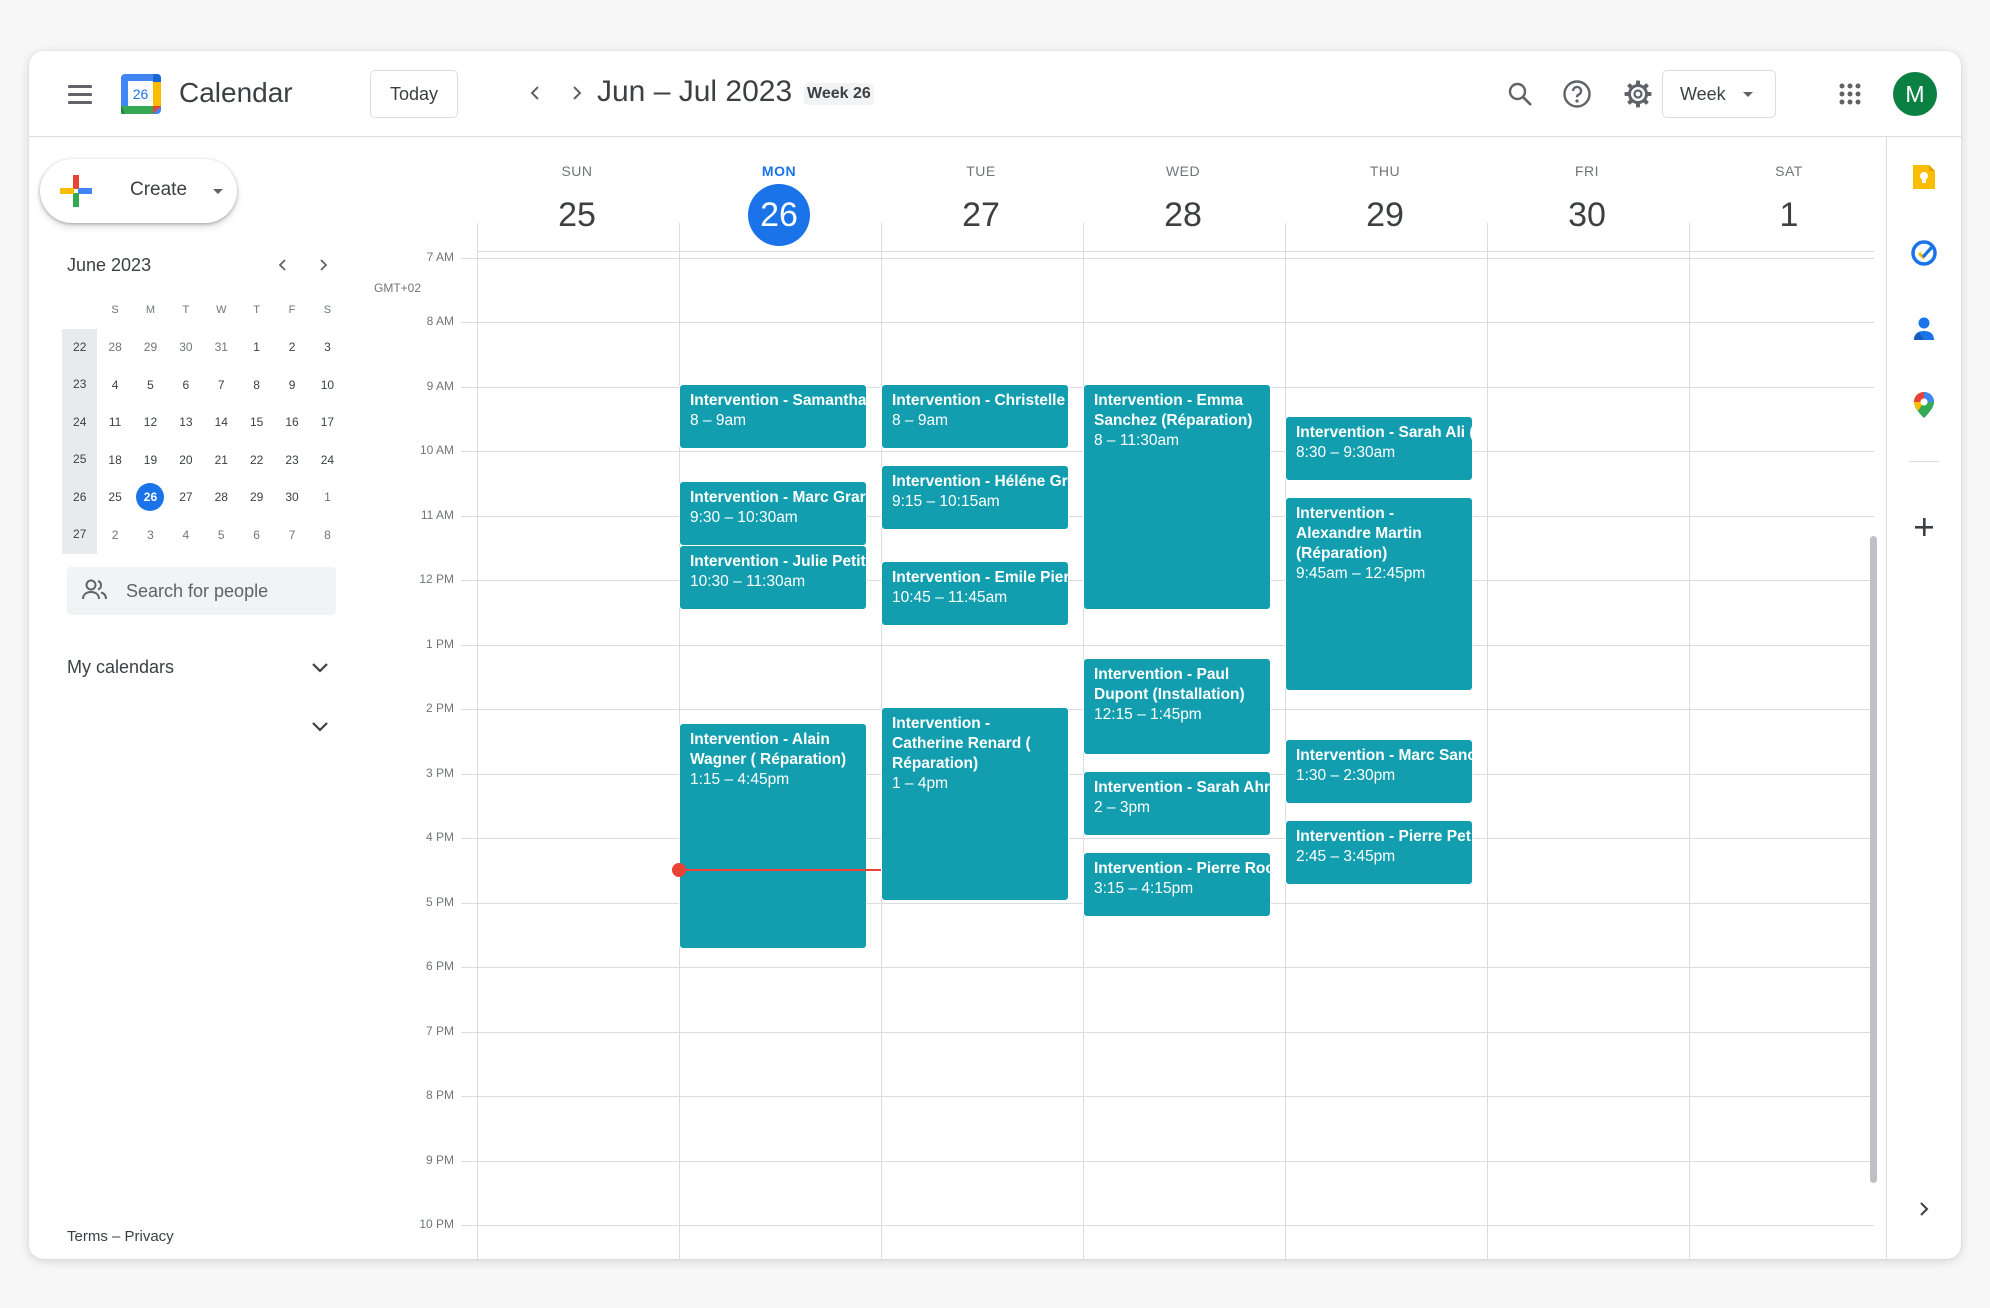 This screenshot has height=1308, width=1990. I want to click on day-number: 29, so click(1385, 215).